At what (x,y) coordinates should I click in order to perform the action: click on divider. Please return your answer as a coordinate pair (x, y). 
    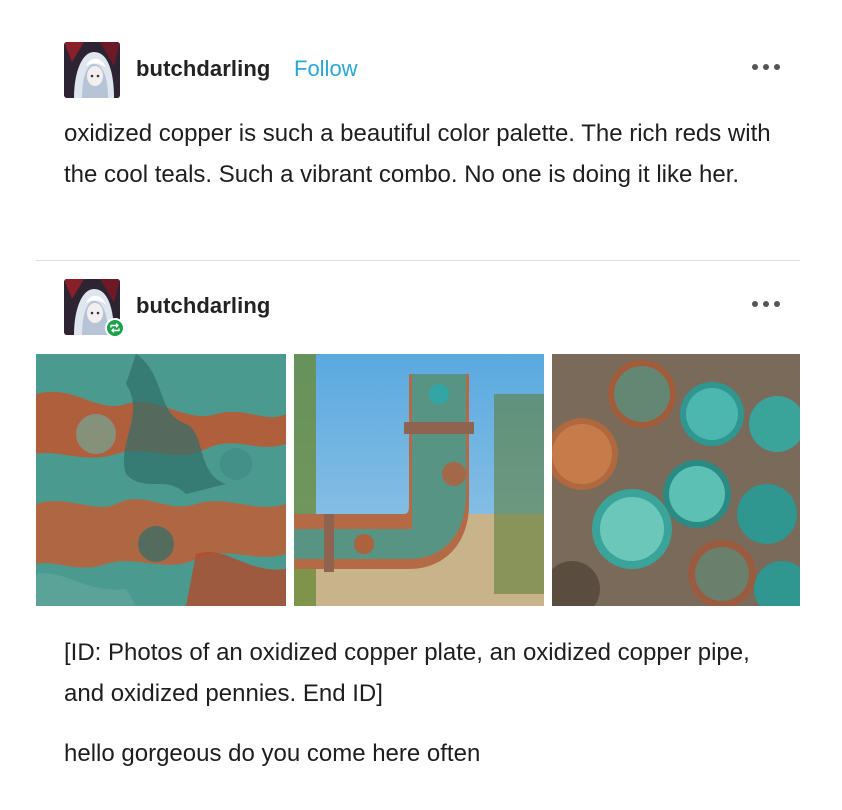
    Looking at the image, I should click on (418, 260).